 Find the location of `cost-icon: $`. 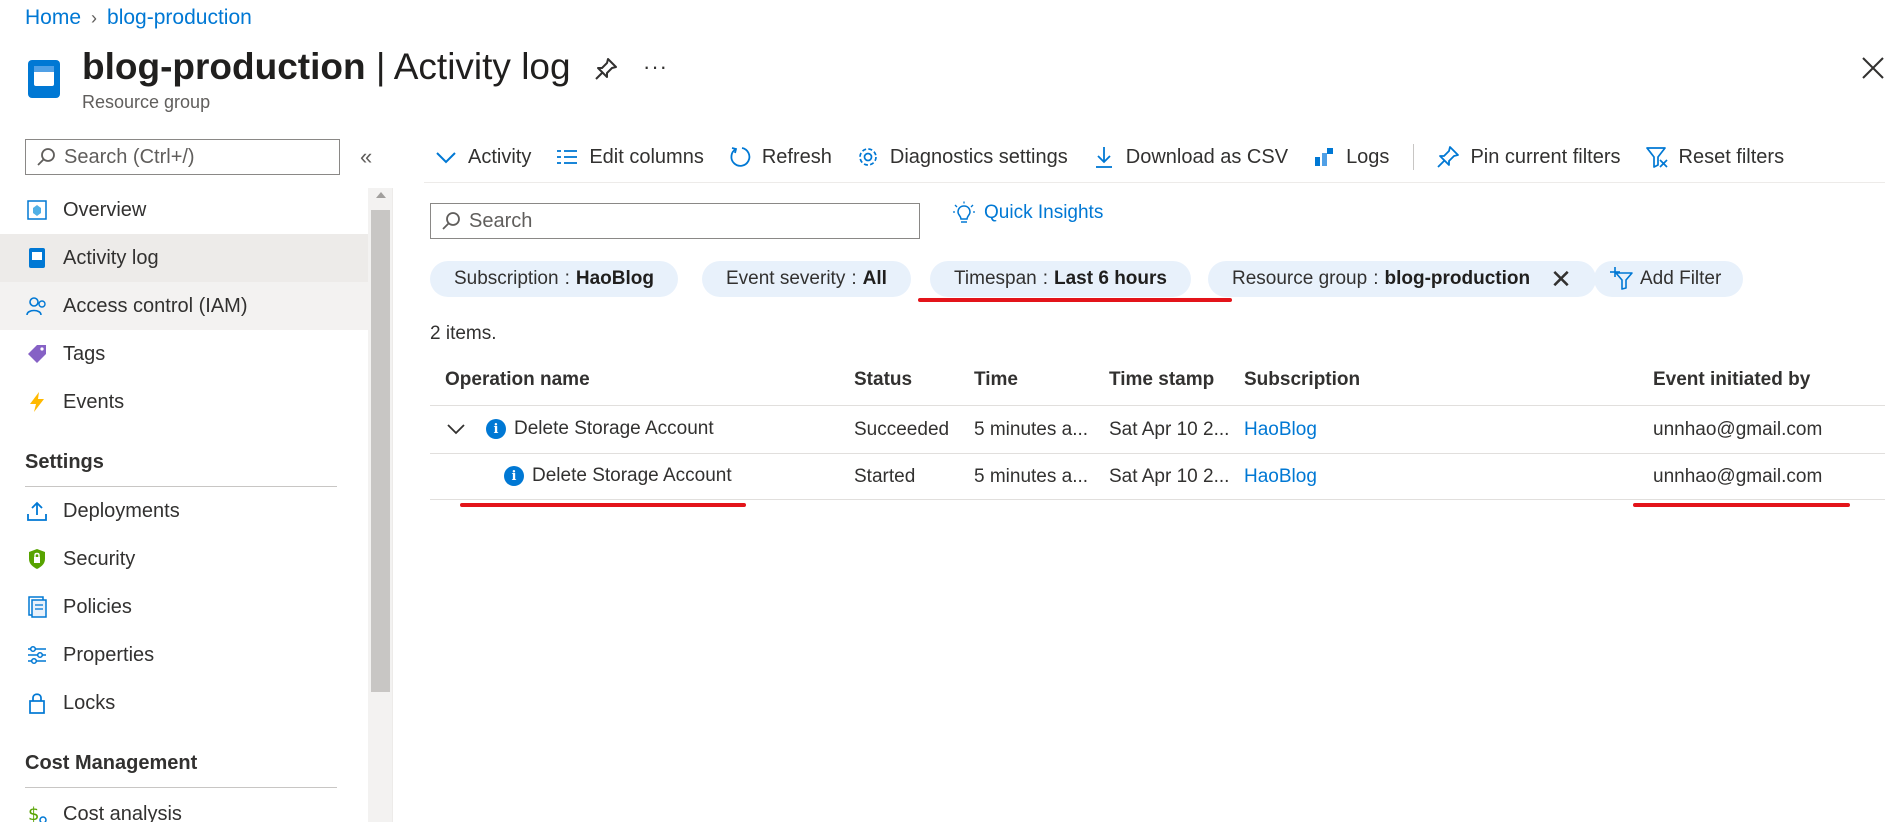

cost-icon: $ is located at coordinates (37, 813).